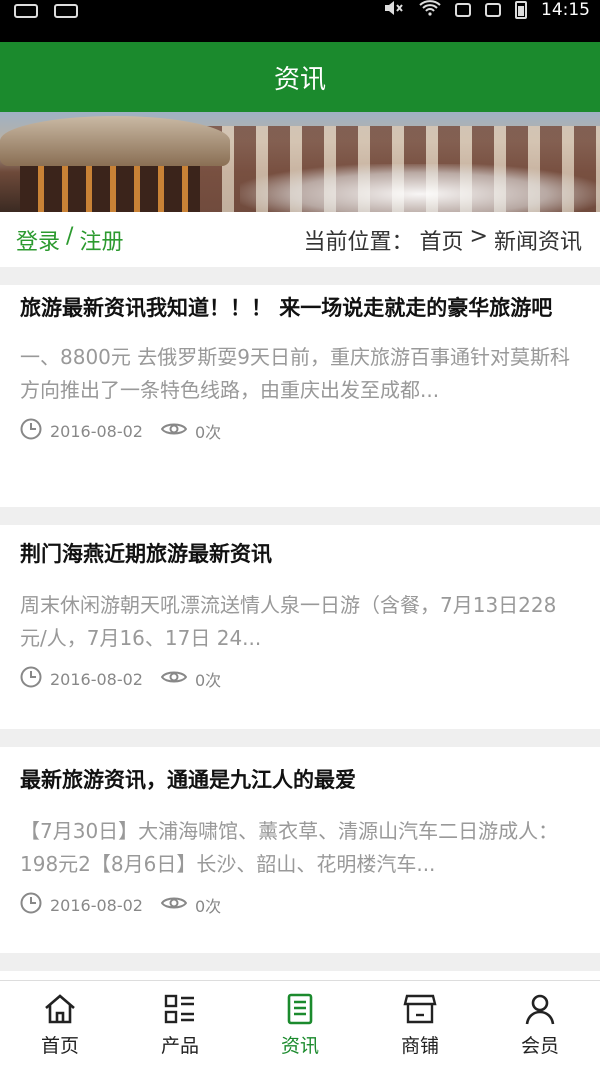 The image size is (600, 1067). Describe the element at coordinates (478, 236) in the screenshot. I see `breadcrumb-arrow: >` at that location.